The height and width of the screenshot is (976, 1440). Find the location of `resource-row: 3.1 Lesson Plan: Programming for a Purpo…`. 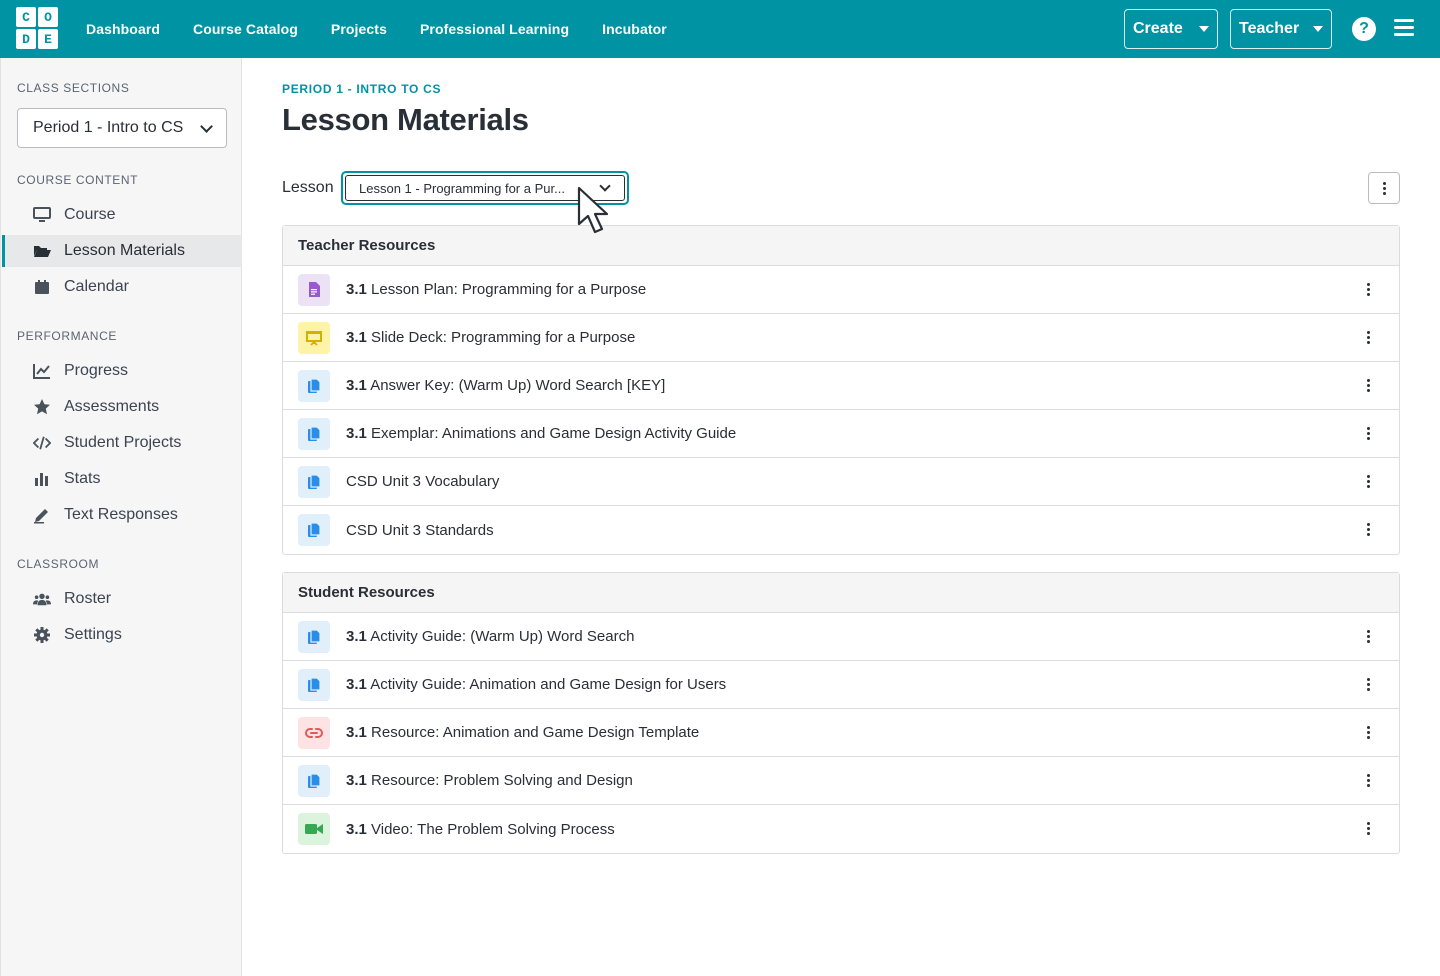

resource-row: 3.1 Lesson Plan: Programming for a Purpo… is located at coordinates (841, 290).